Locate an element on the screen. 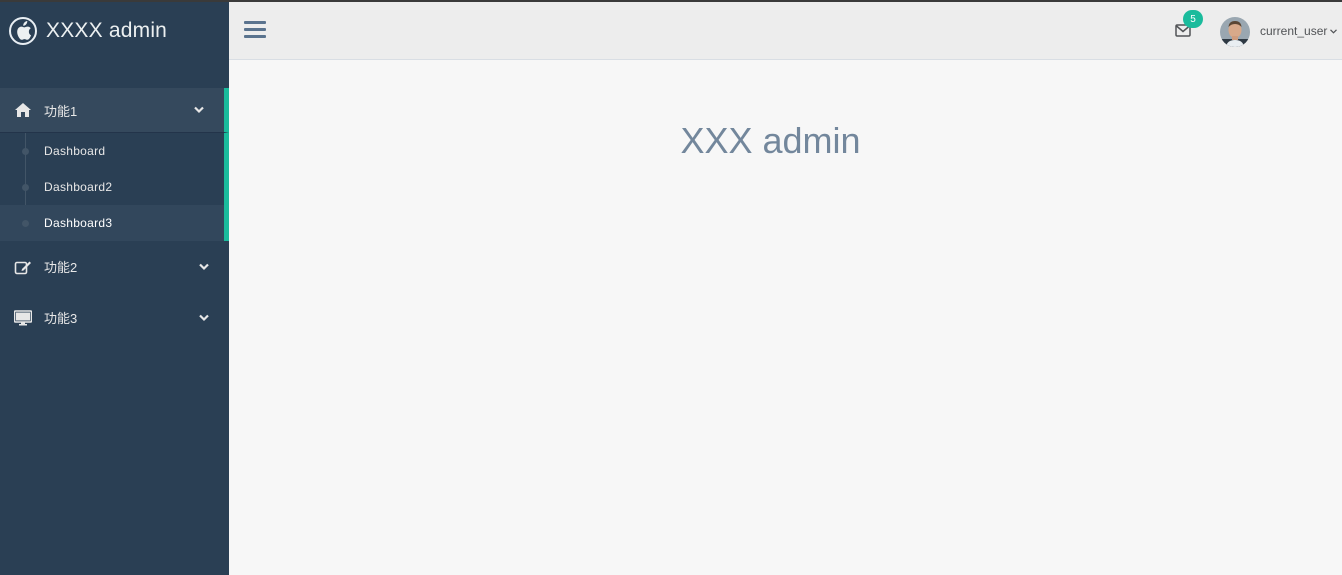 Image resolution: width=1342 pixels, height=575 pixels. user-menu: current_user is located at coordinates (1299, 31).